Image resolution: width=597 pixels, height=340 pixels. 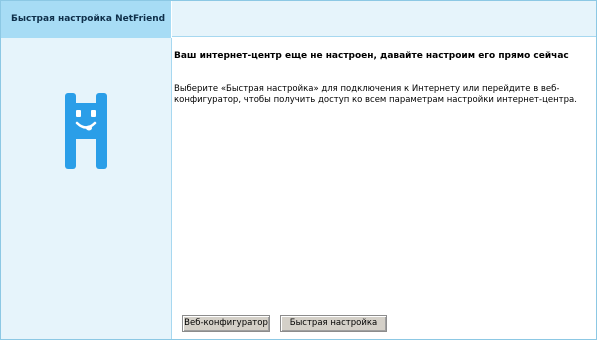 What do you see at coordinates (86, 133) in the screenshot?
I see `netfriend-mascot-icon` at bounding box center [86, 133].